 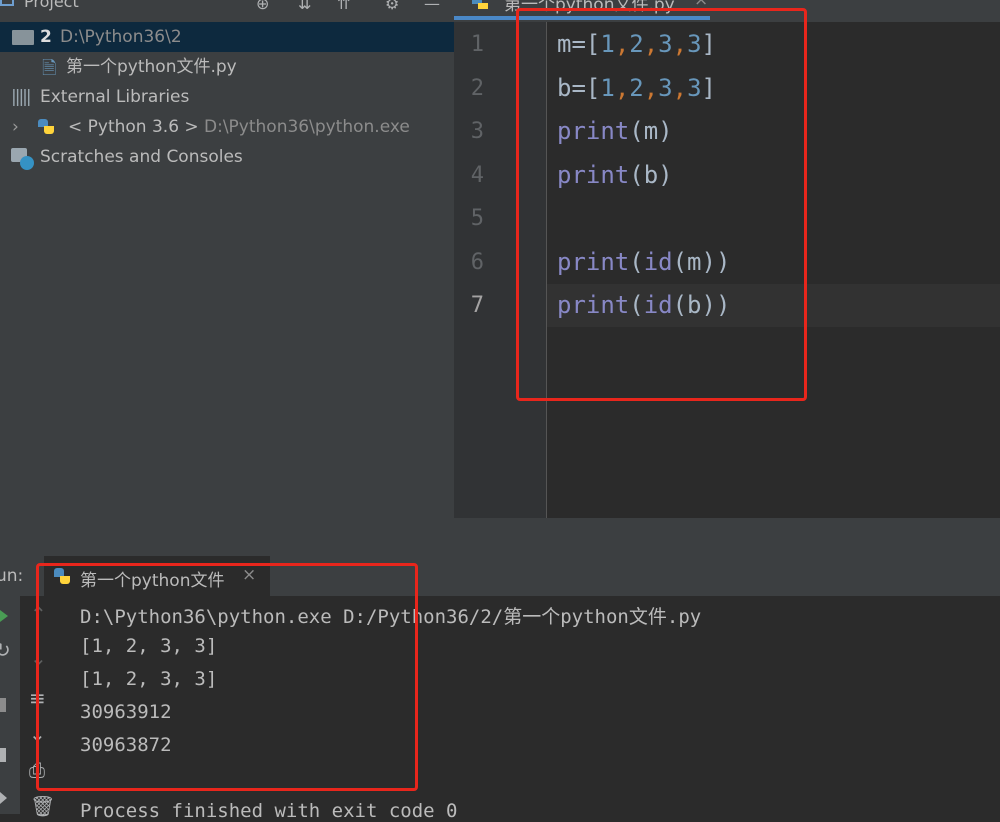 What do you see at coordinates (477, 44) in the screenshot?
I see `line-number: 1` at bounding box center [477, 44].